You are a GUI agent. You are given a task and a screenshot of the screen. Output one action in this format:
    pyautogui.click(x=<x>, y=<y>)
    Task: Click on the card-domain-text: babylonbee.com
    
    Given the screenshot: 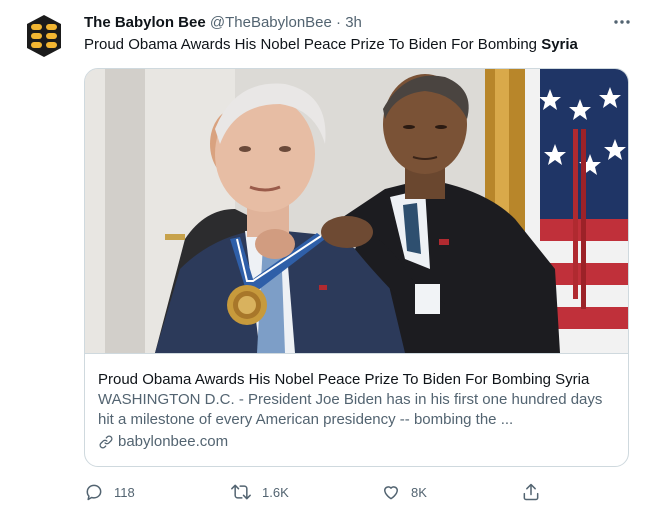 What is the action you would take?
    pyautogui.click(x=173, y=441)
    